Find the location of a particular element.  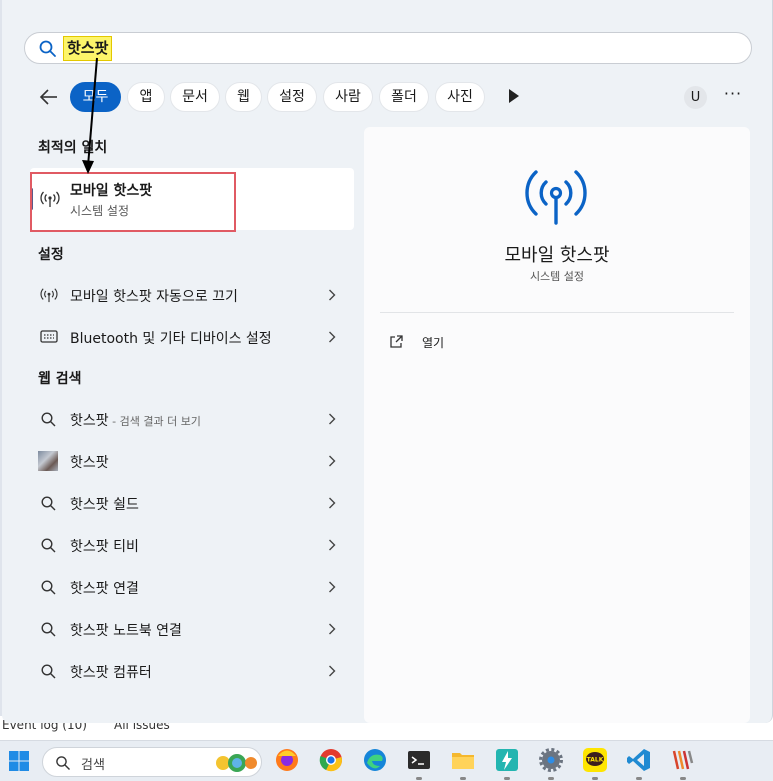

web-item-label: 핫스팟 is located at coordinates (89, 463).